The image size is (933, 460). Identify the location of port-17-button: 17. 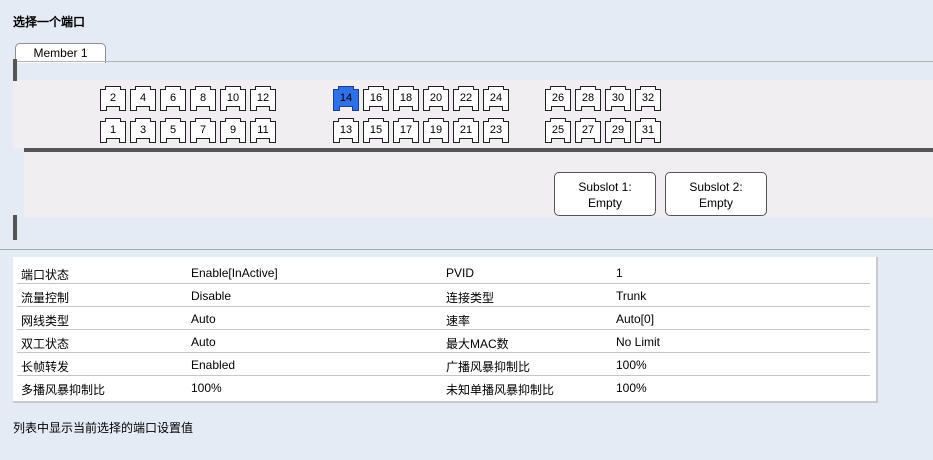
(406, 130).